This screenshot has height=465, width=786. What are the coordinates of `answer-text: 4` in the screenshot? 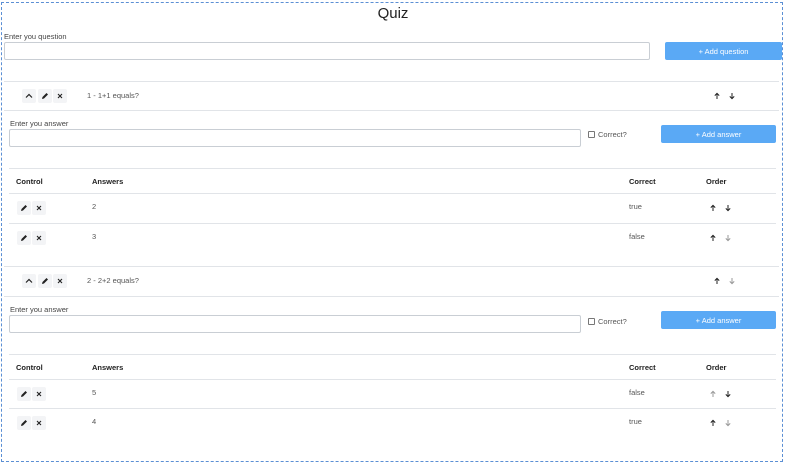 It's located at (94, 421).